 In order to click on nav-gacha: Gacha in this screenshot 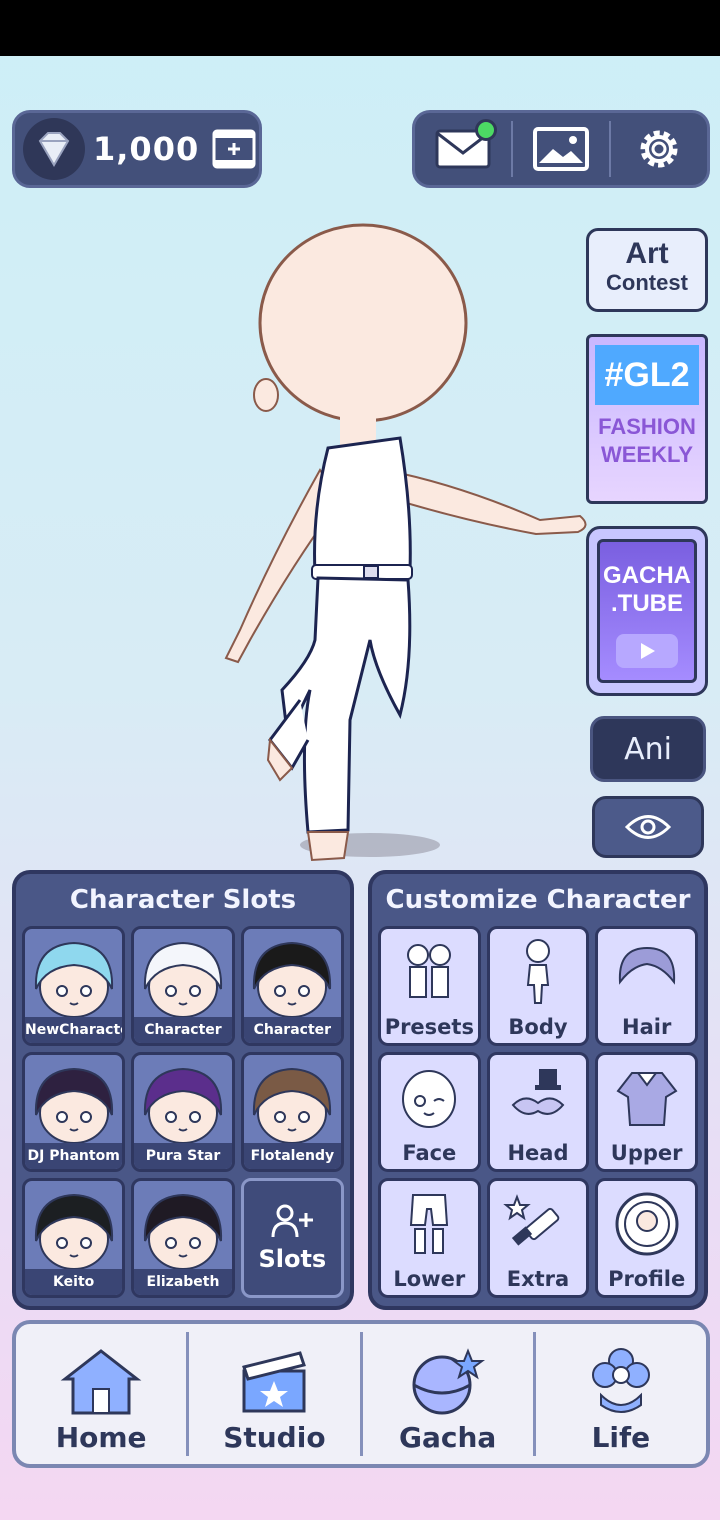, I will do `click(448, 1394)`.